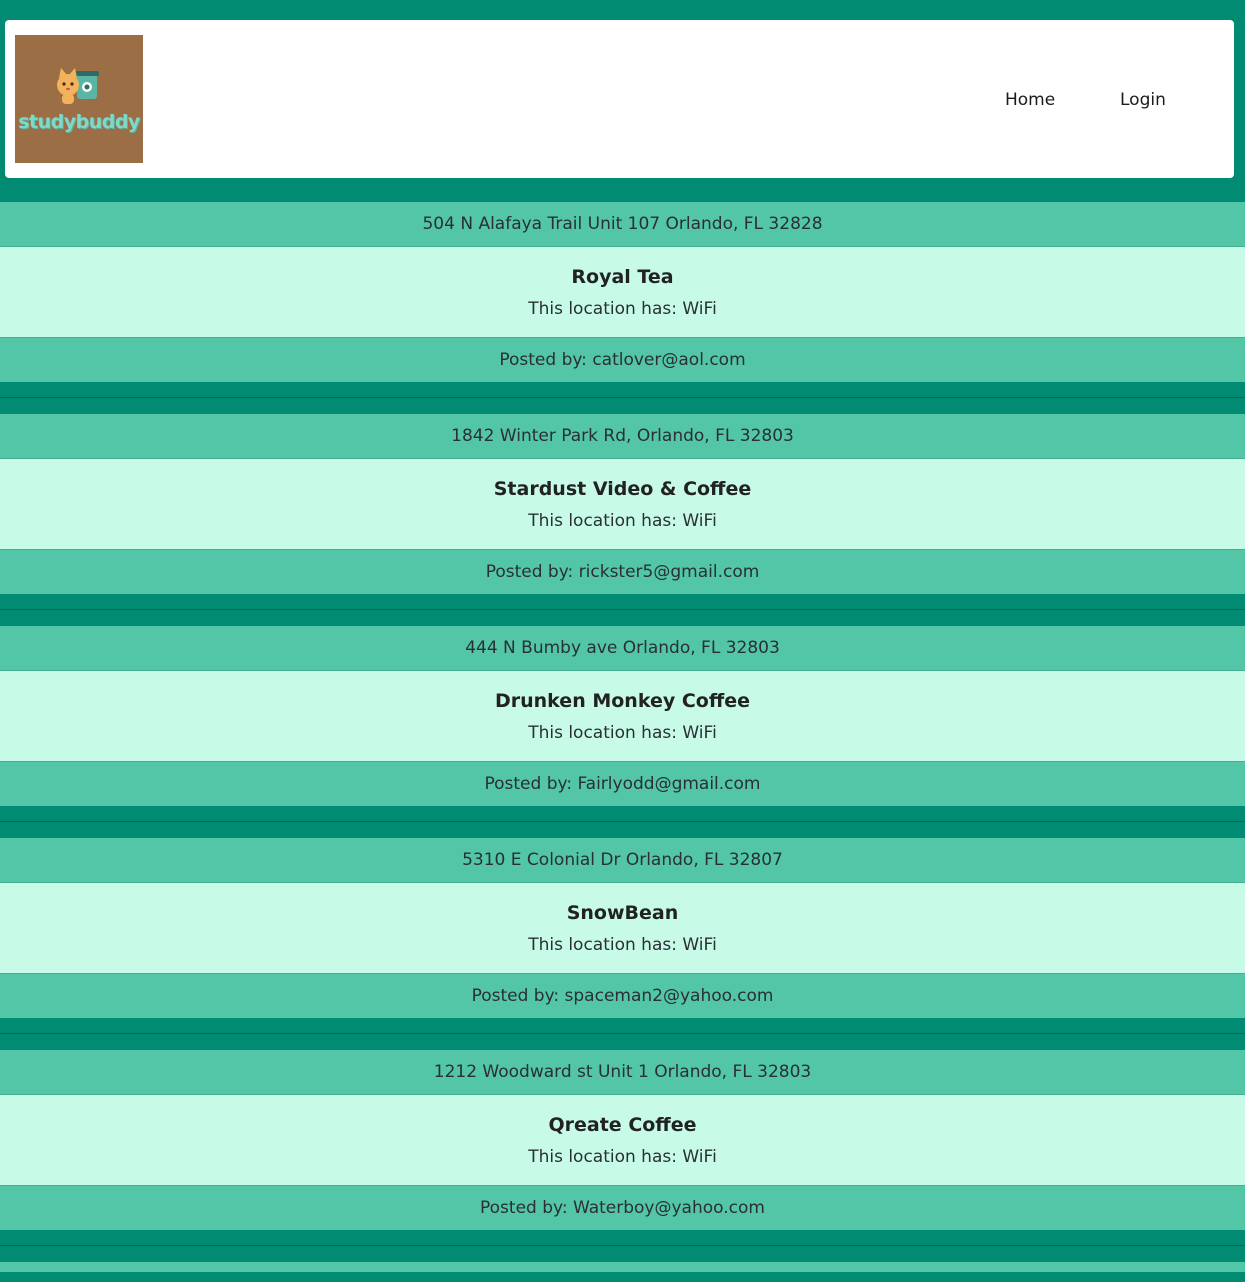  What do you see at coordinates (619, 99) in the screenshot?
I see `navbar: studybuddy Home Login` at bounding box center [619, 99].